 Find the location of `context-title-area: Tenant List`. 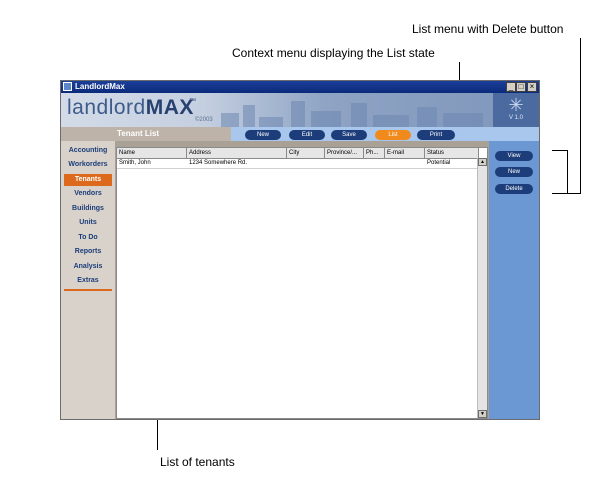

context-title-area: Tenant List is located at coordinates (146, 134).